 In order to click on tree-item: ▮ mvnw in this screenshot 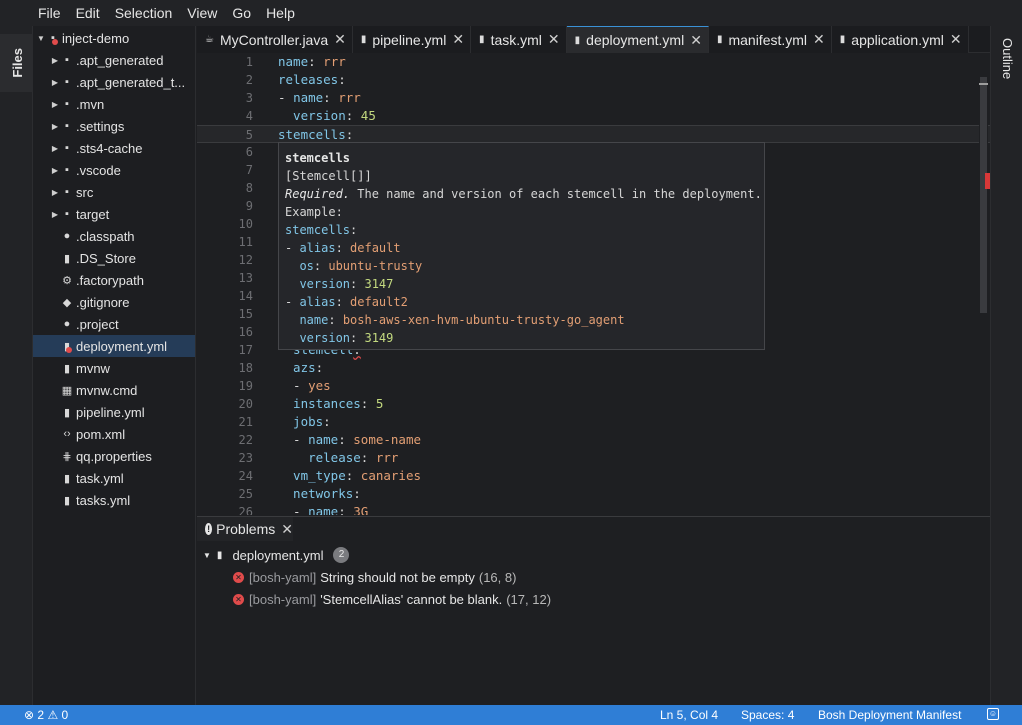, I will do `click(114, 368)`.